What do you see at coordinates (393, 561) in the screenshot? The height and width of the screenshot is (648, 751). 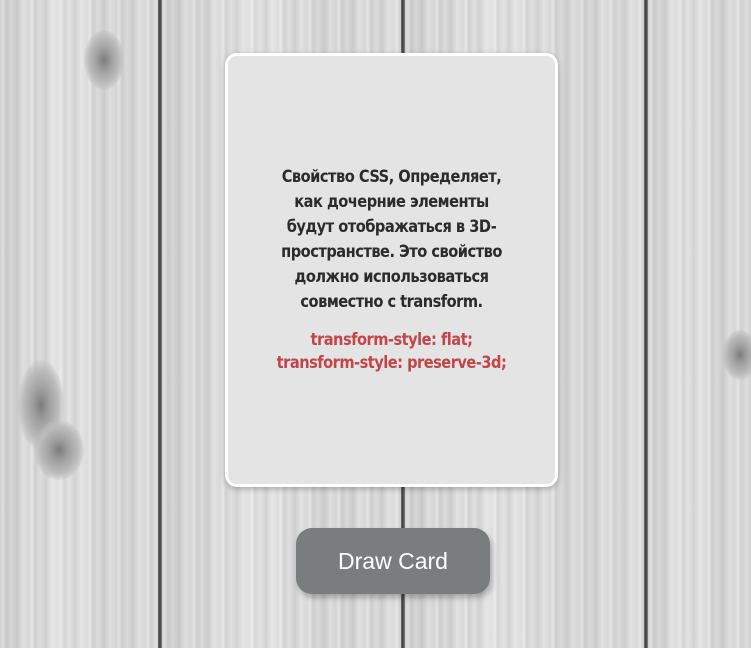 I see `draw-card-button: Draw Card` at bounding box center [393, 561].